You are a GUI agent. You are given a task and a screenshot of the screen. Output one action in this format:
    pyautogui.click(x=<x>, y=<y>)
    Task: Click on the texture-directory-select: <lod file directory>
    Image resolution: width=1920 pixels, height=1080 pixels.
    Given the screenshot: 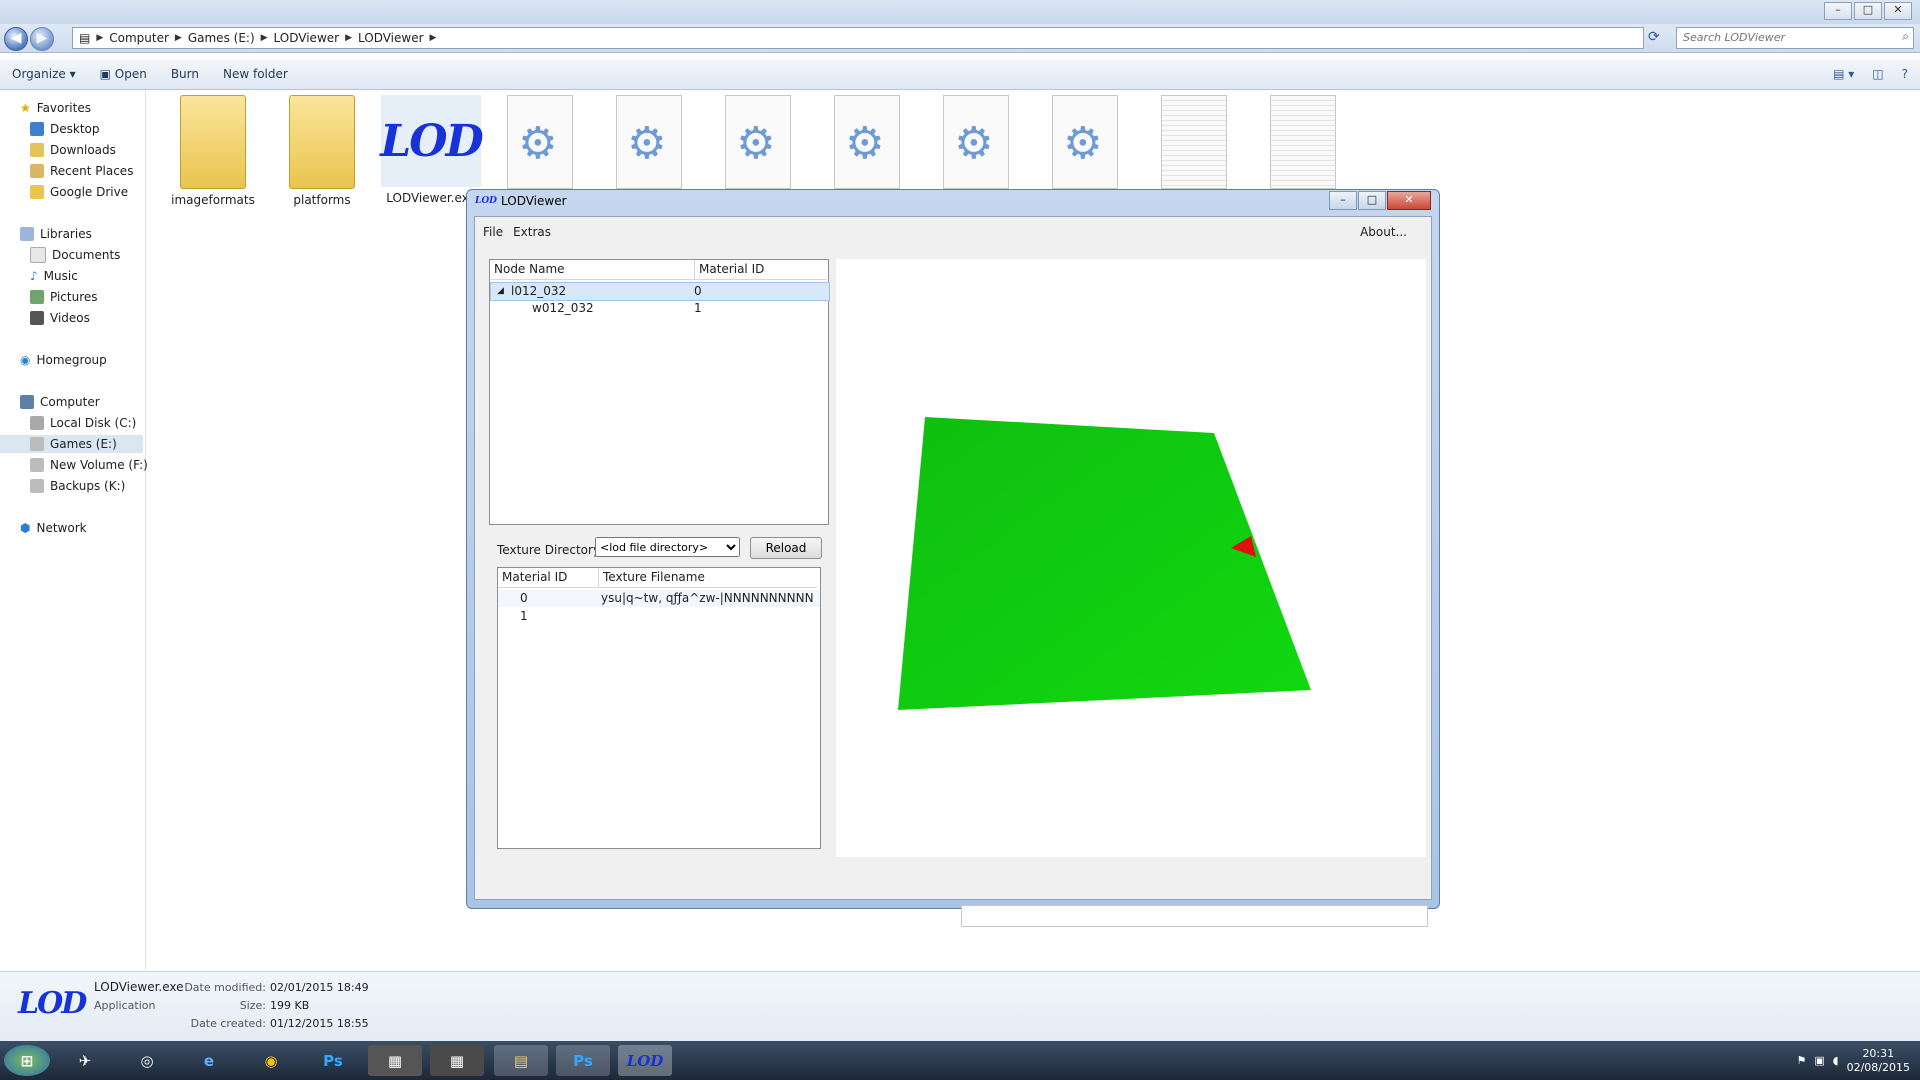 What is the action you would take?
    pyautogui.click(x=667, y=547)
    